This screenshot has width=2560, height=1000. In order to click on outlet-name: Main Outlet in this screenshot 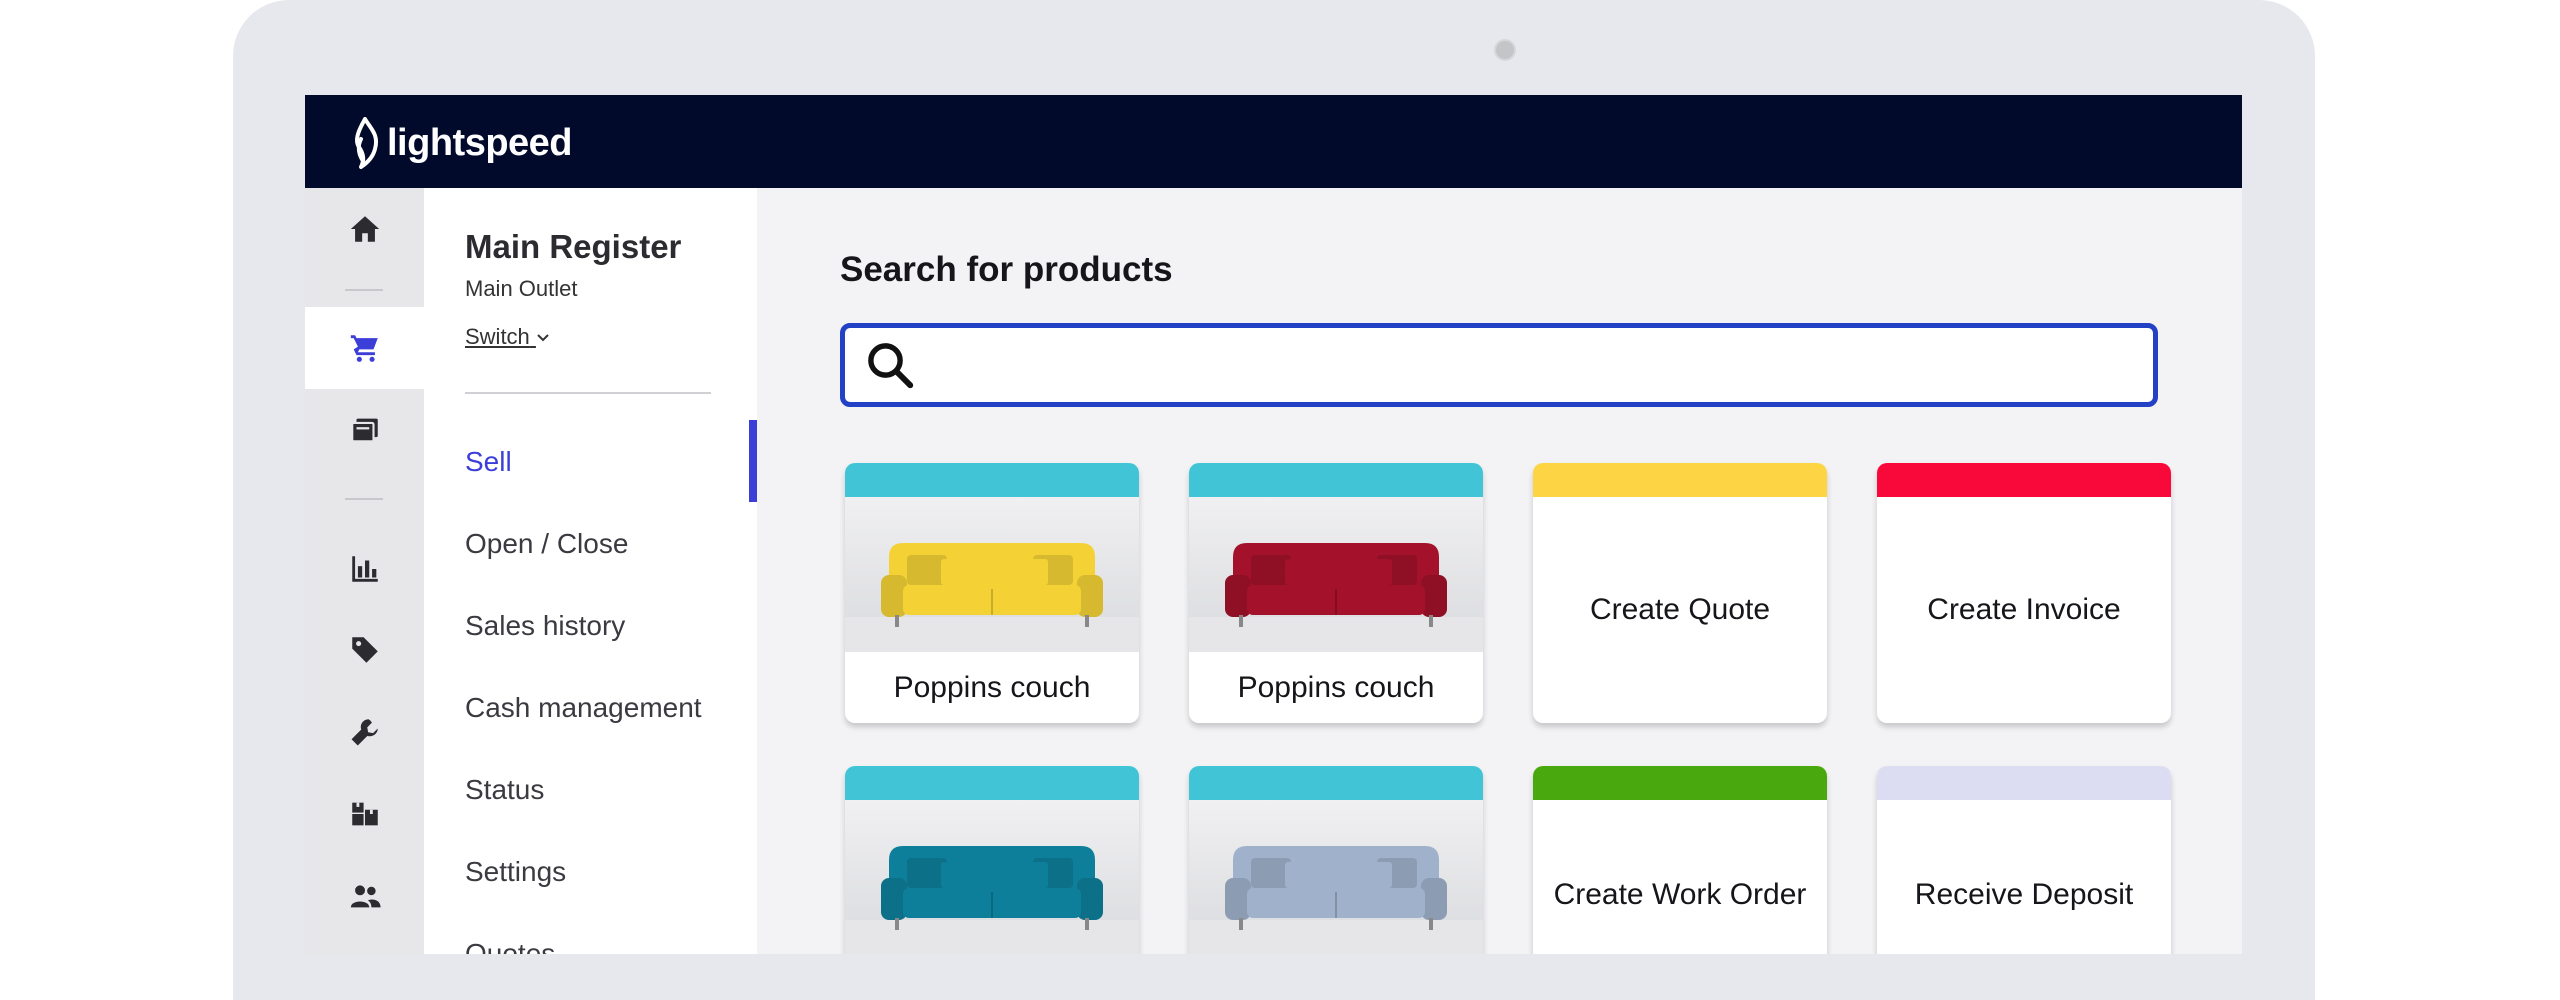, I will do `click(521, 288)`.